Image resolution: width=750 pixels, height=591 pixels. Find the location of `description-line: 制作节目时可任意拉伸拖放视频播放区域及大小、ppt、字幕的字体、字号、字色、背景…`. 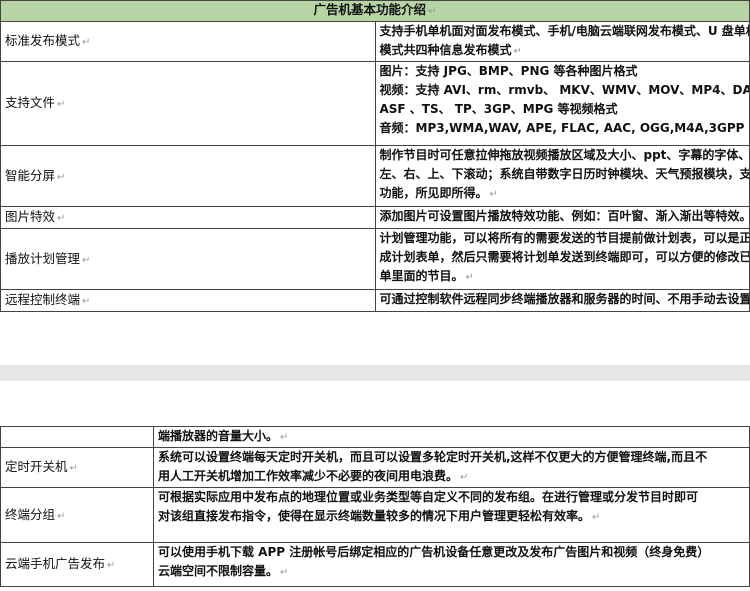

description-line: 制作节目时可任意拉伸拖放视频播放区域及大小、ppt、字幕的字体、字号、字色、背景… is located at coordinates (564, 155).